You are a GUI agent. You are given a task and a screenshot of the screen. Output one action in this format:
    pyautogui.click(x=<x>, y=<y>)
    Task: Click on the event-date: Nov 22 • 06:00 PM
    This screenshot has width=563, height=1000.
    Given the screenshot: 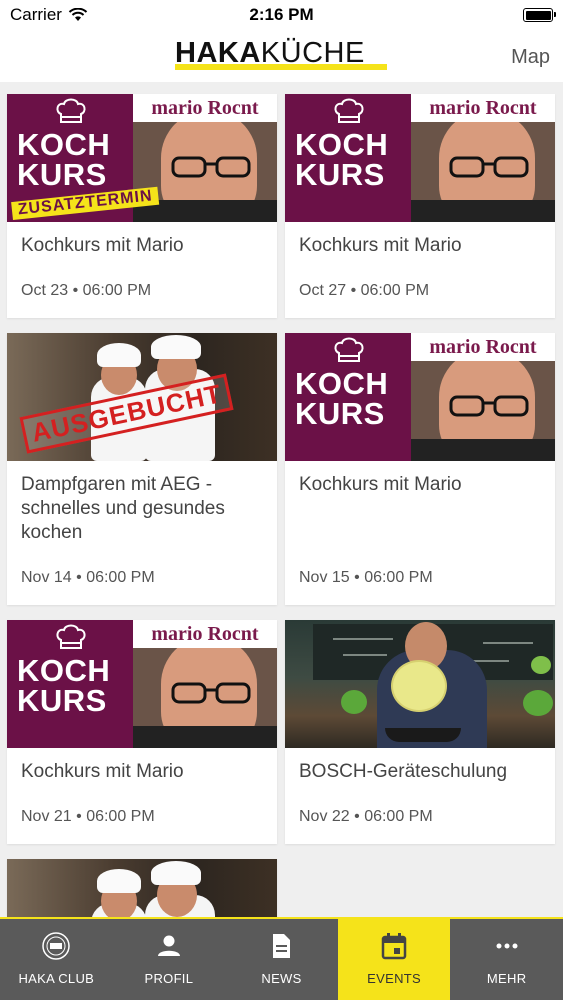 What is the action you would take?
    pyautogui.click(x=366, y=816)
    